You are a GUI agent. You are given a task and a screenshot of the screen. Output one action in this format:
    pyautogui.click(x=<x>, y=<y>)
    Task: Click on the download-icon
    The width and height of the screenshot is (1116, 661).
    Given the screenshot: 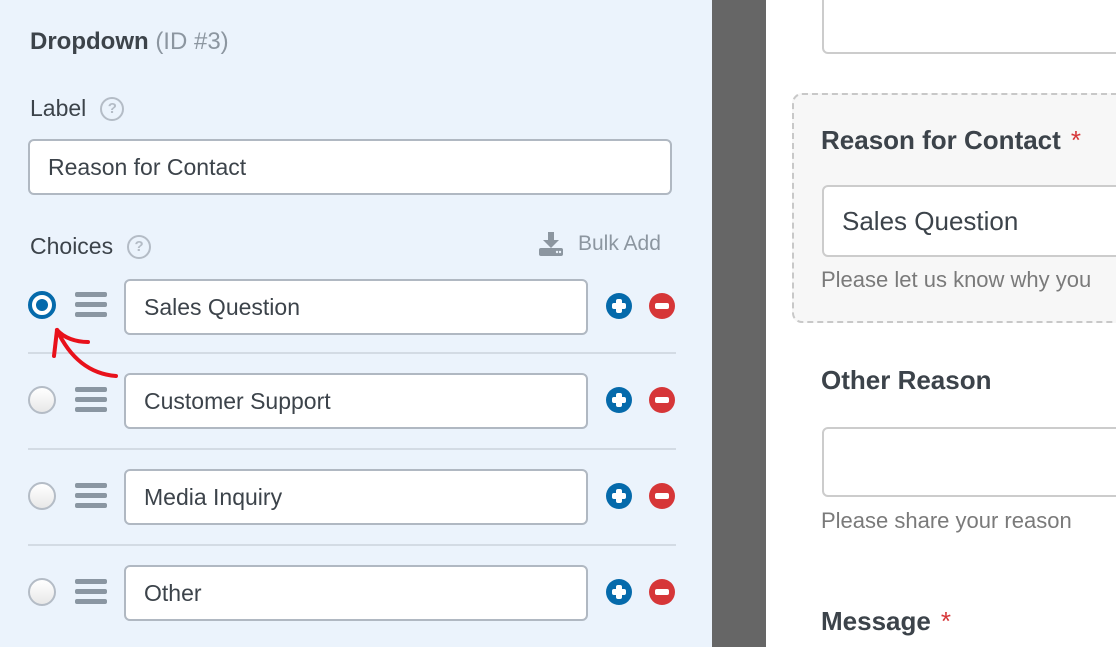 What is the action you would take?
    pyautogui.click(x=551, y=244)
    